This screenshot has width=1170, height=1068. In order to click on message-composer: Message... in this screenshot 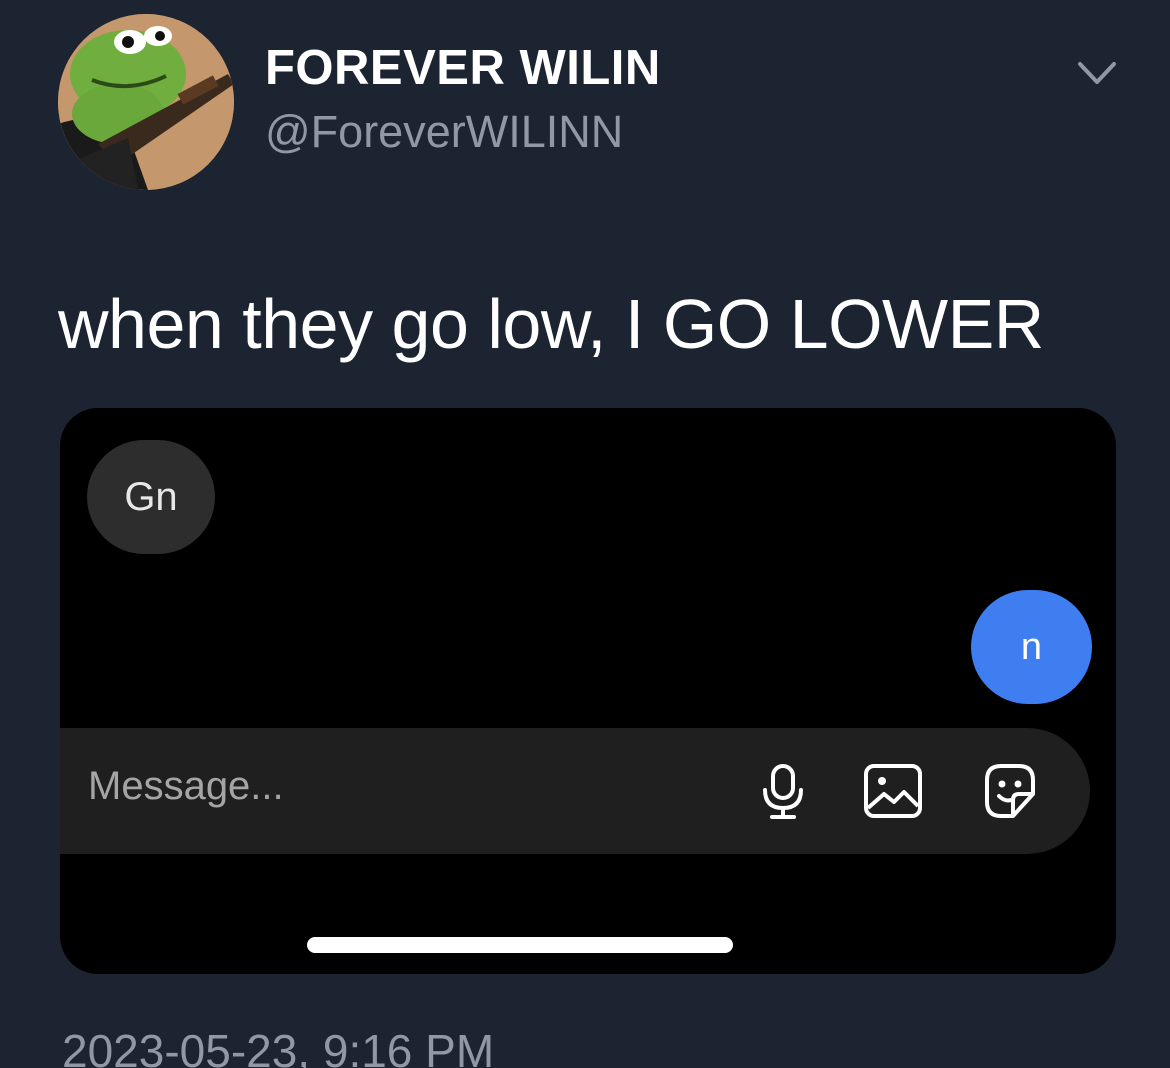, I will do `click(575, 791)`.